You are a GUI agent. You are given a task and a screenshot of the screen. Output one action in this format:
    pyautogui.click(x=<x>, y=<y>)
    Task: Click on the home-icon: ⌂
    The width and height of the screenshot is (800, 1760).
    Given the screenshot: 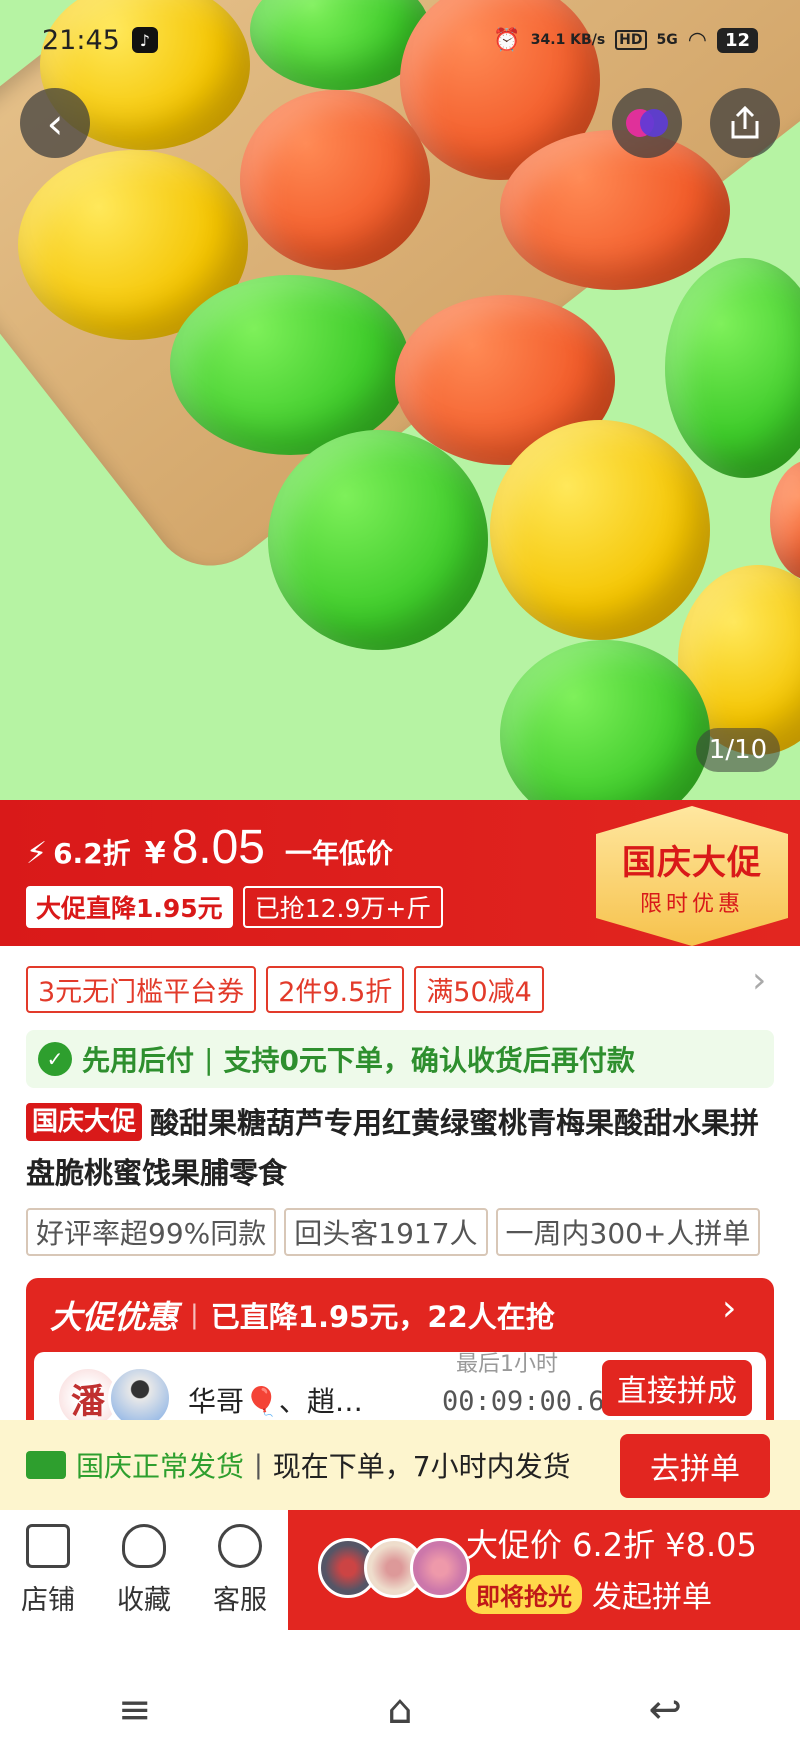 What is the action you would take?
    pyautogui.click(x=399, y=1710)
    